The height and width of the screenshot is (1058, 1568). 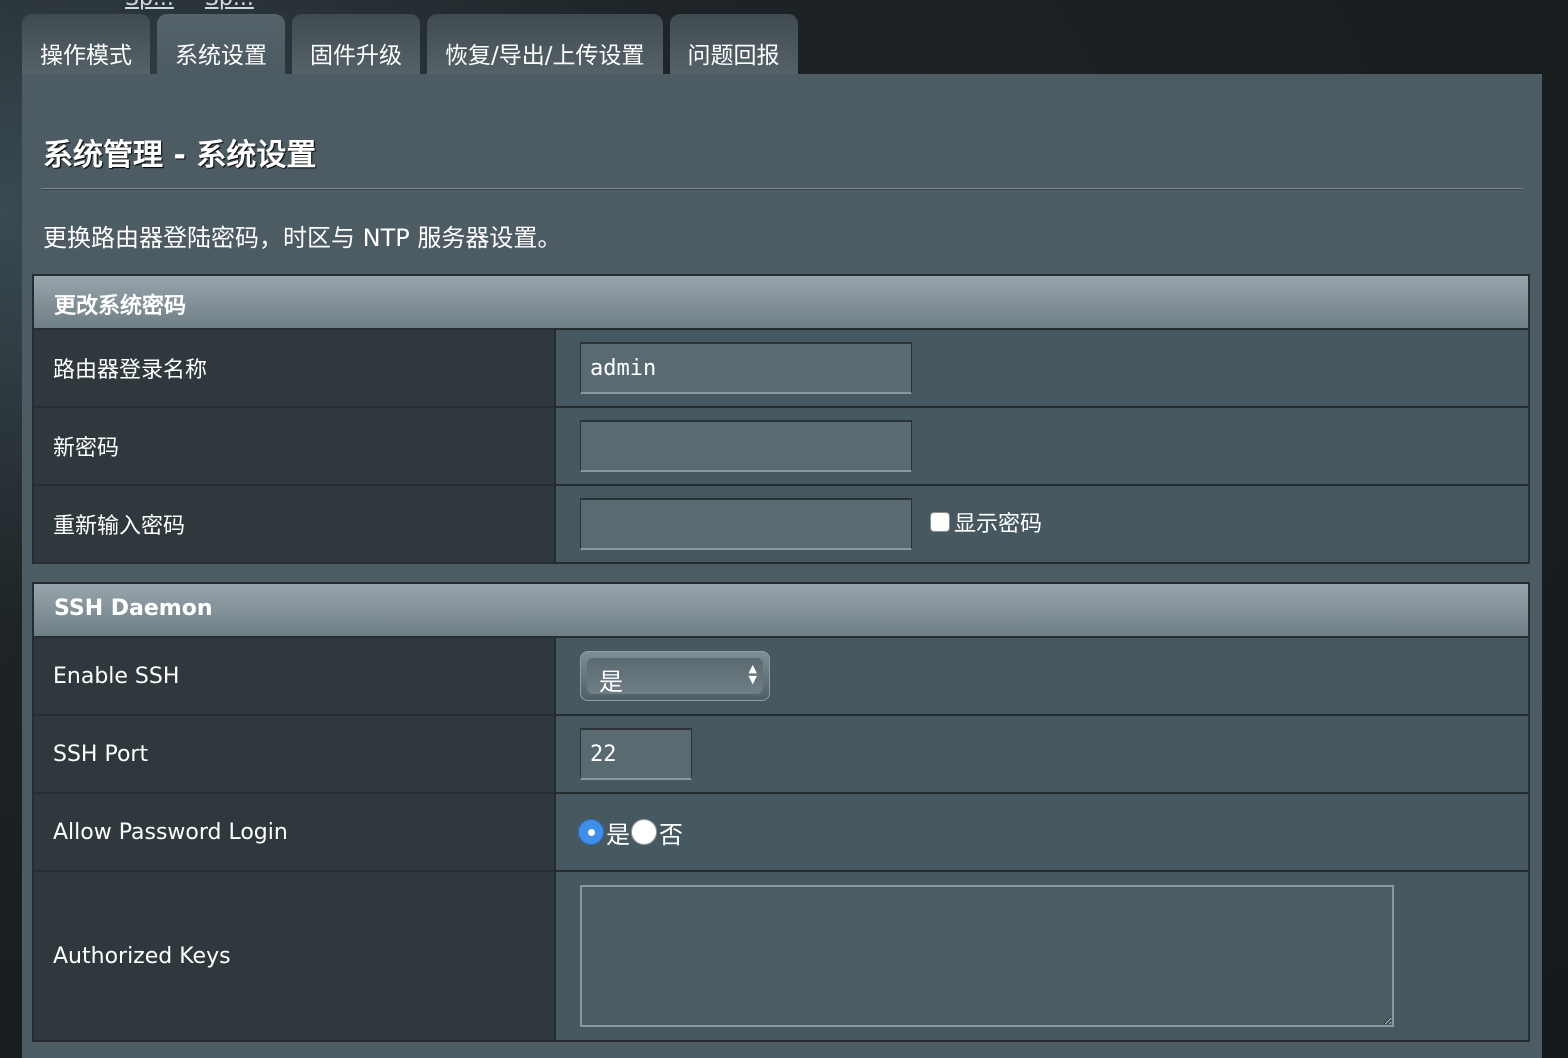 I want to click on login-name-input, so click(x=746, y=368).